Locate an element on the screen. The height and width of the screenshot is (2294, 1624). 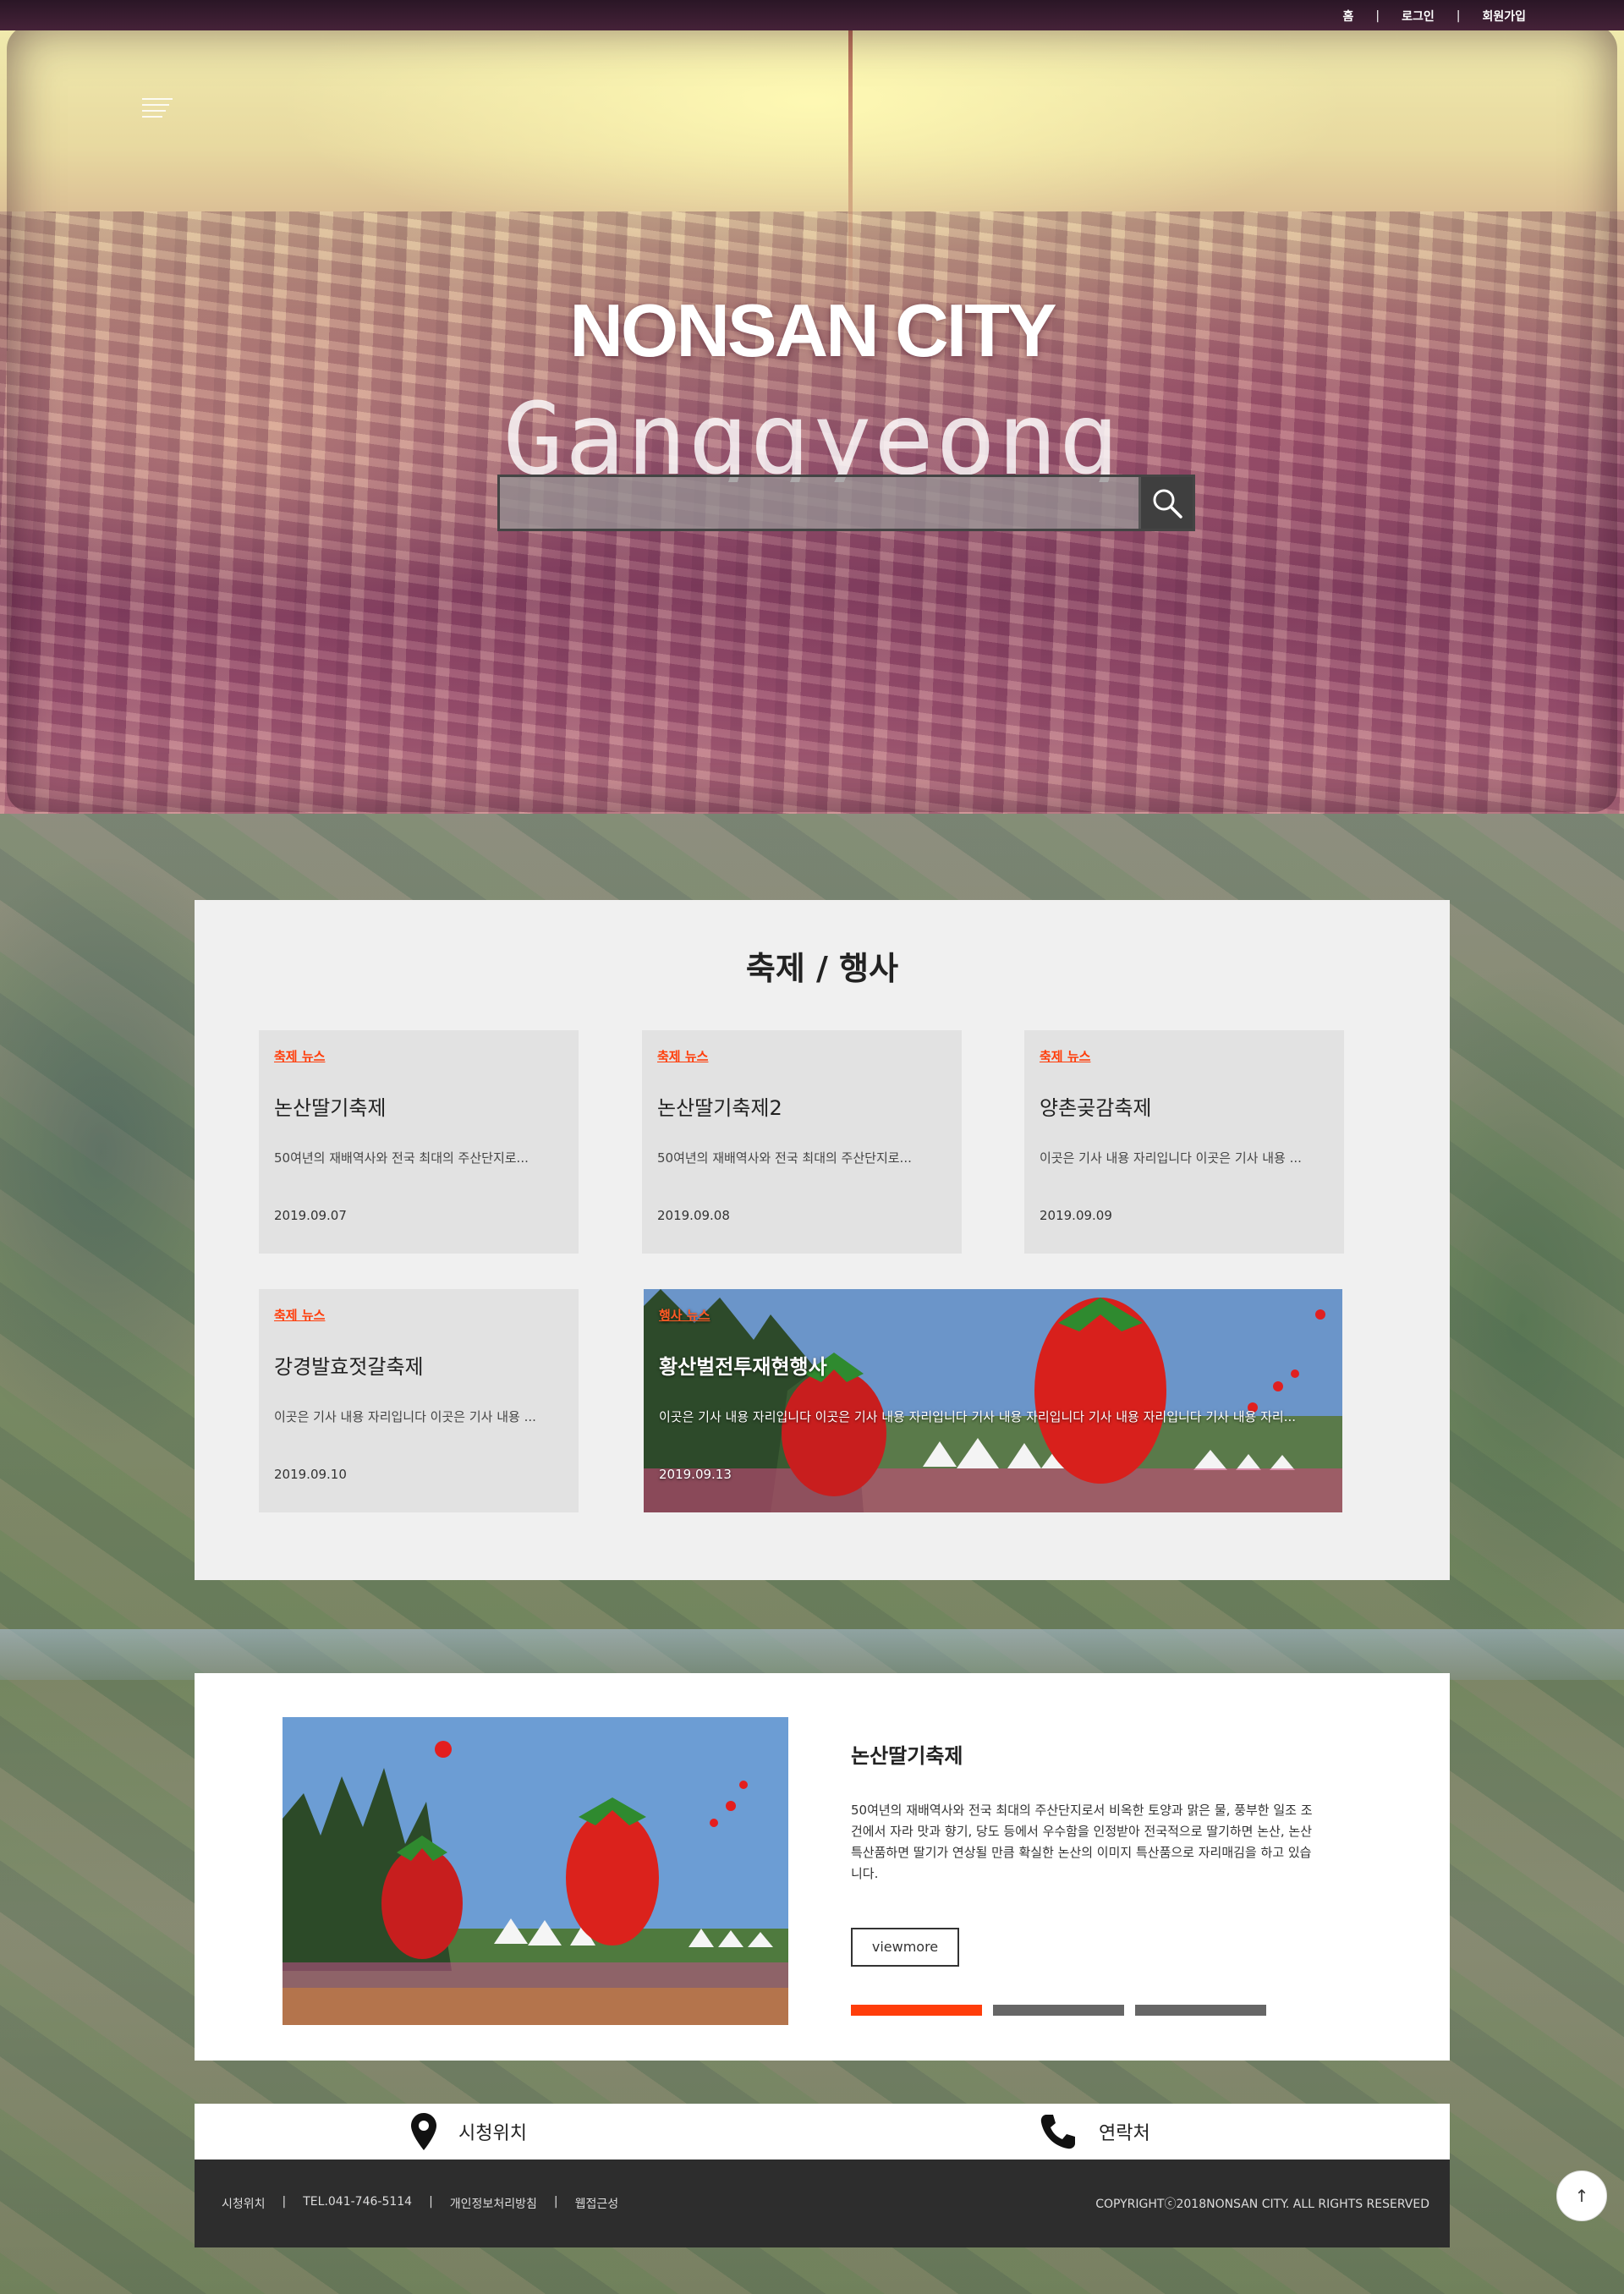
hero-title: NONSAN CITY is located at coordinates (812, 330).